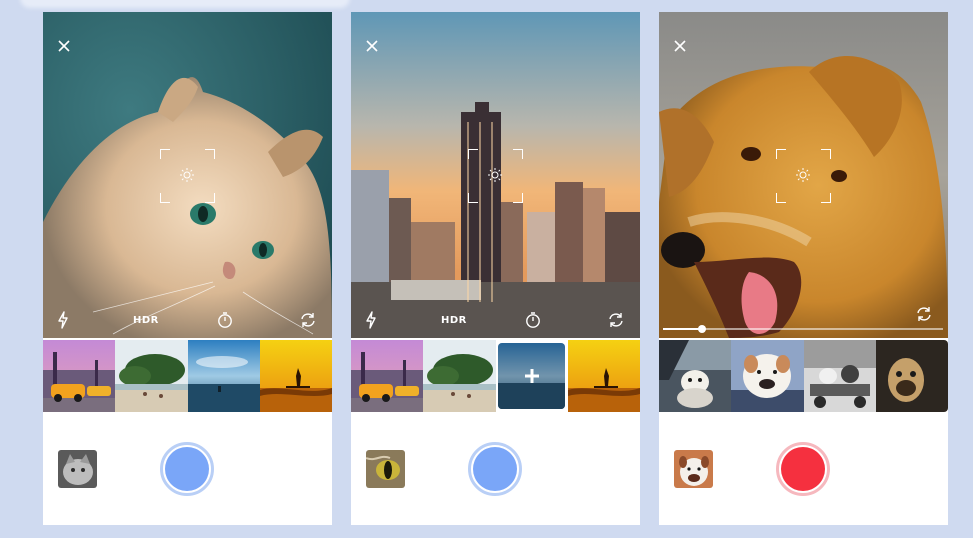  I want to click on thumbnail-ocean-horizon, so click(224, 376).